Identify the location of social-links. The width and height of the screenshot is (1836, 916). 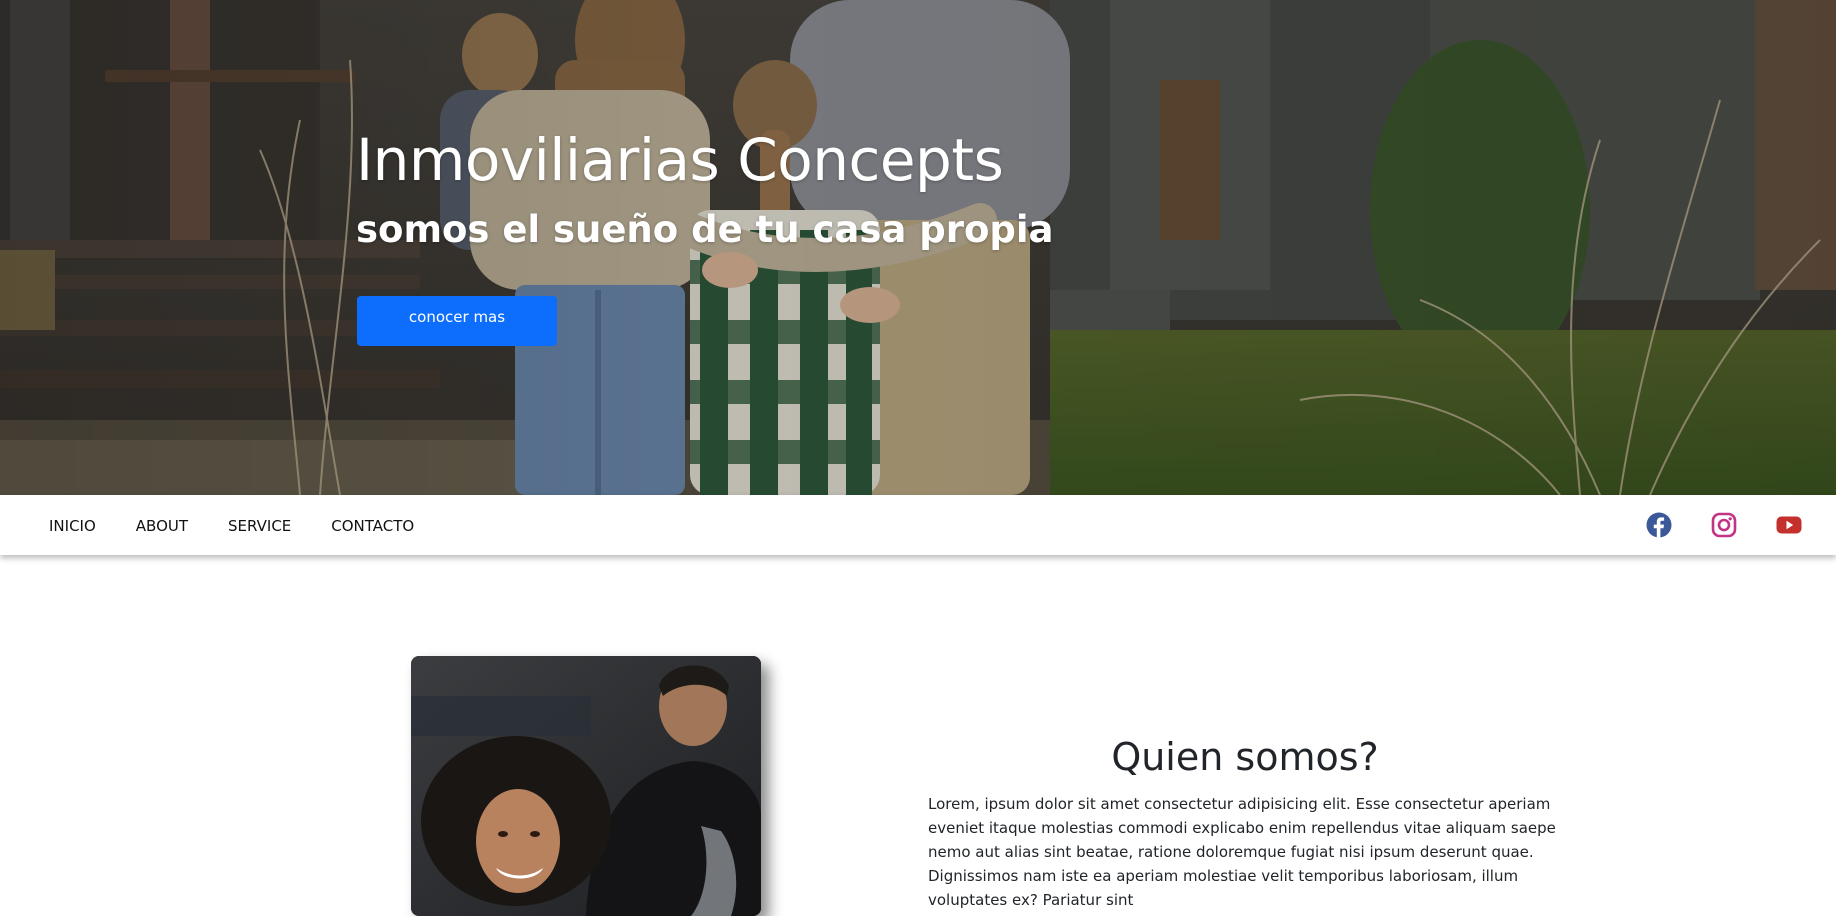
(1724, 525).